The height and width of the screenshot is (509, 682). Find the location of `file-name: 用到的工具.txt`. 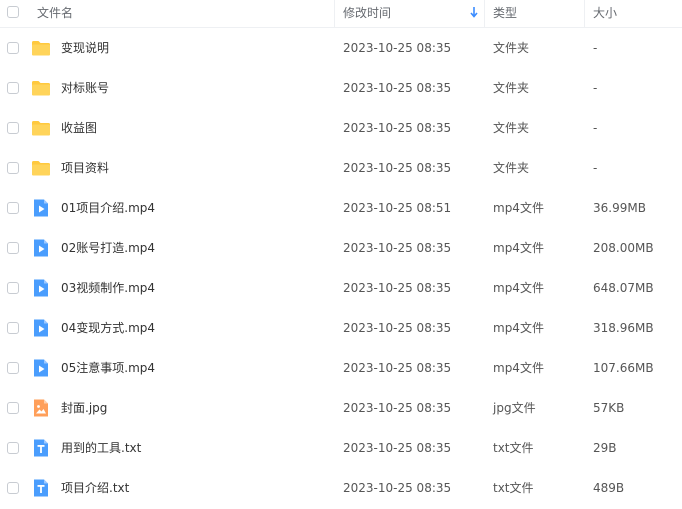

file-name: 用到的工具.txt is located at coordinates (101, 448).